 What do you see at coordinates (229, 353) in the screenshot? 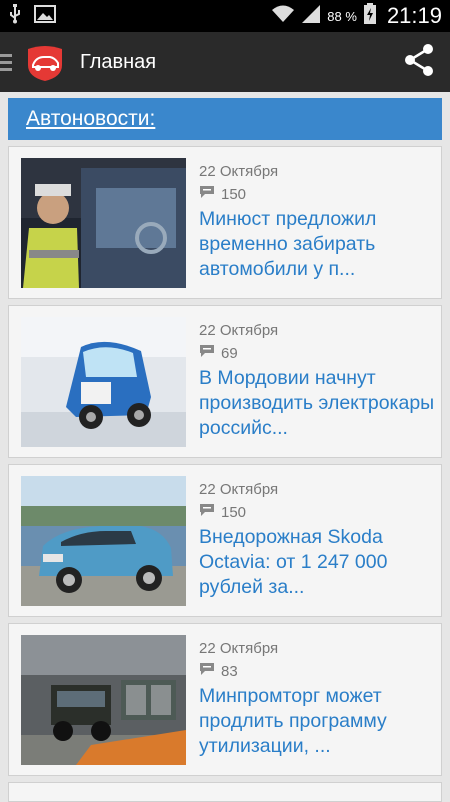
I see `comment-count: 69` at bounding box center [229, 353].